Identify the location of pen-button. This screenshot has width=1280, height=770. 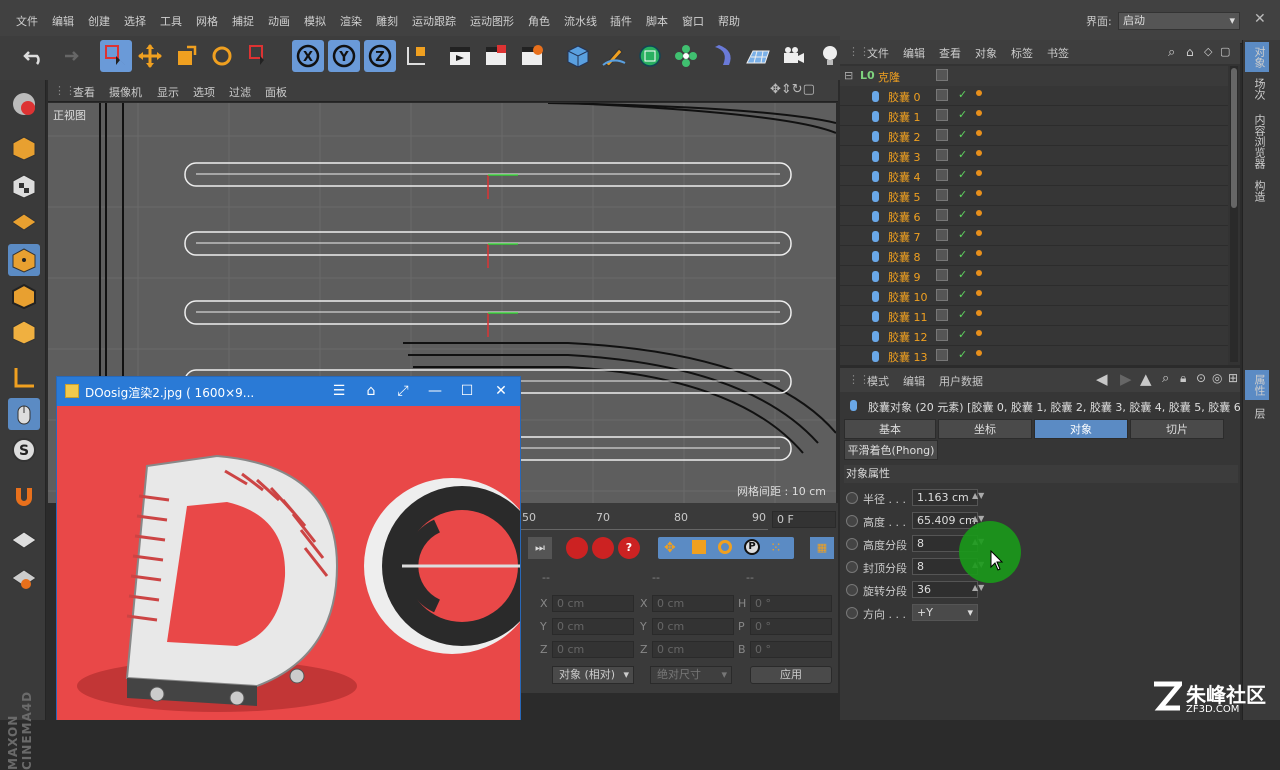
(614, 56).